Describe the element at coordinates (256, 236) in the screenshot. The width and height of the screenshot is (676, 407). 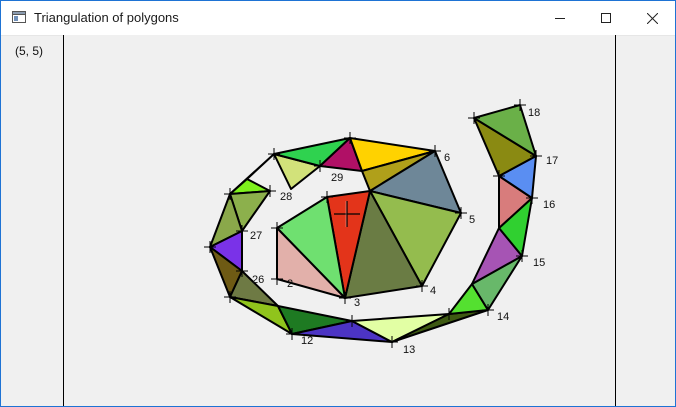
I see `vertex-label: 27` at that location.